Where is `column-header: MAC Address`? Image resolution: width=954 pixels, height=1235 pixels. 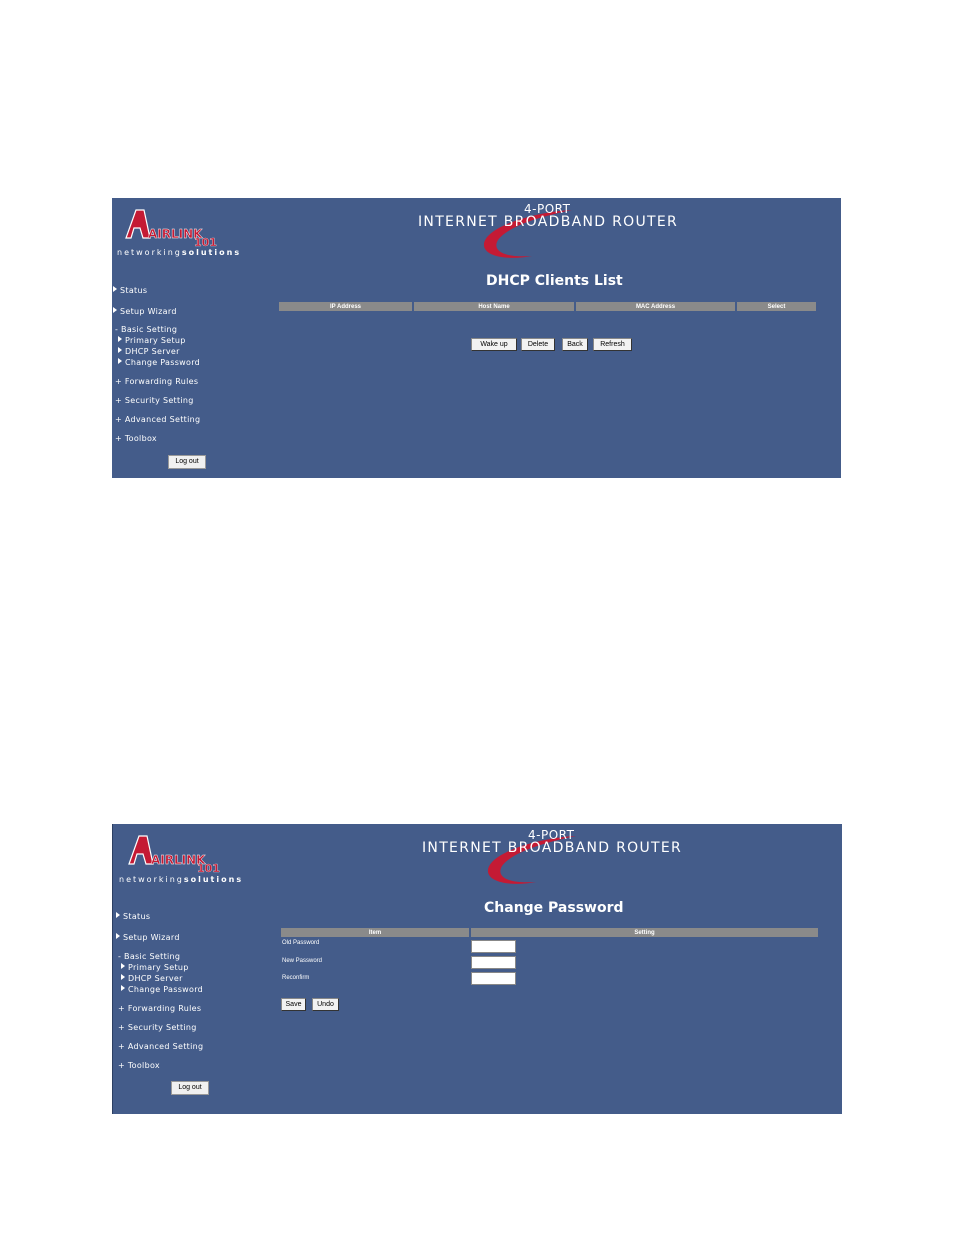 column-header: MAC Address is located at coordinates (655, 306).